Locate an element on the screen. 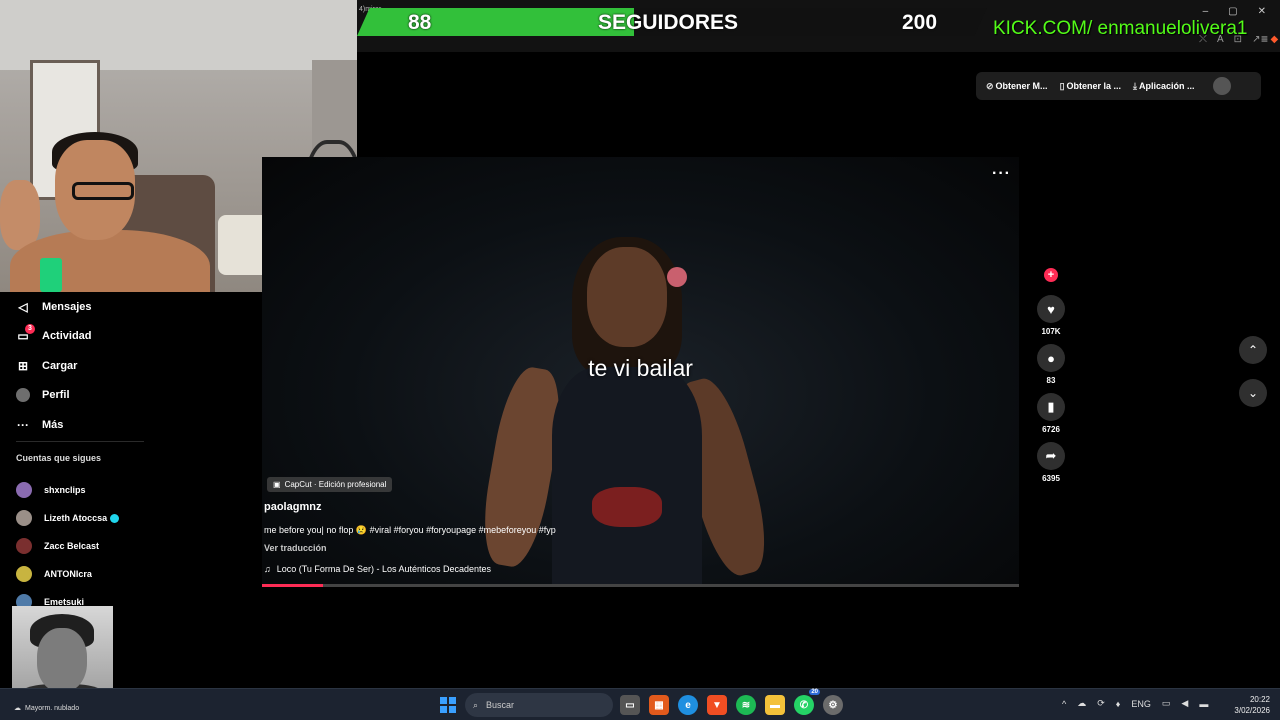 The height and width of the screenshot is (720, 1280). system-tray: ^ ☁ ⟳ ♦ ENG ▭ ◀ ▬ is located at coordinates (1135, 703).